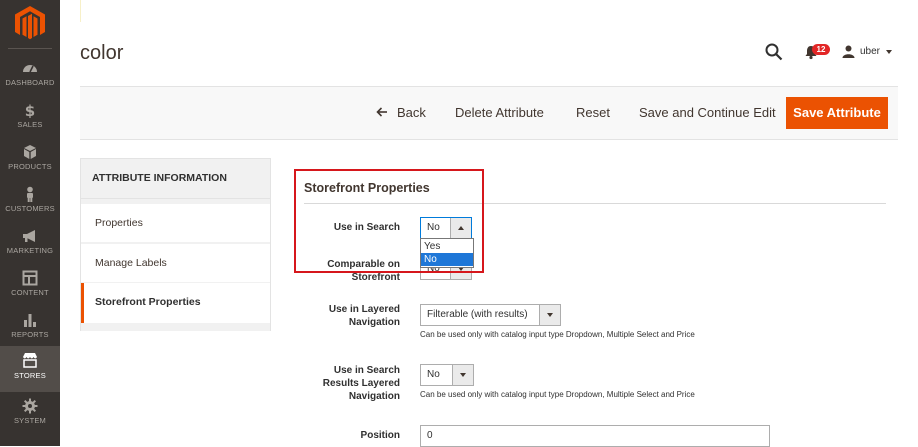 This screenshot has width=918, height=447. I want to click on sidebar-item-label: SYSTEM, so click(30, 420).